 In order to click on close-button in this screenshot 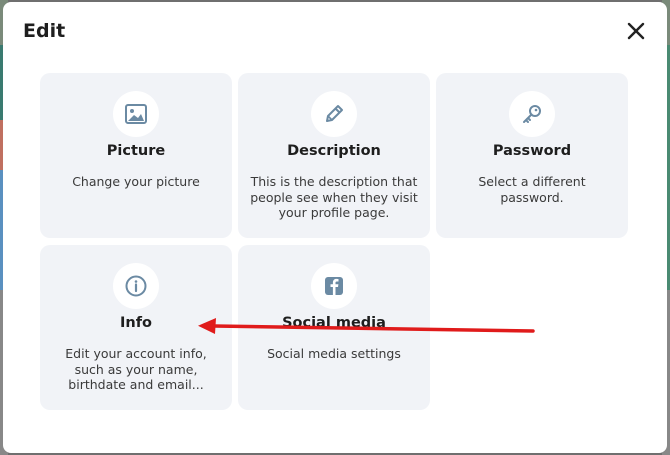, I will do `click(636, 31)`.